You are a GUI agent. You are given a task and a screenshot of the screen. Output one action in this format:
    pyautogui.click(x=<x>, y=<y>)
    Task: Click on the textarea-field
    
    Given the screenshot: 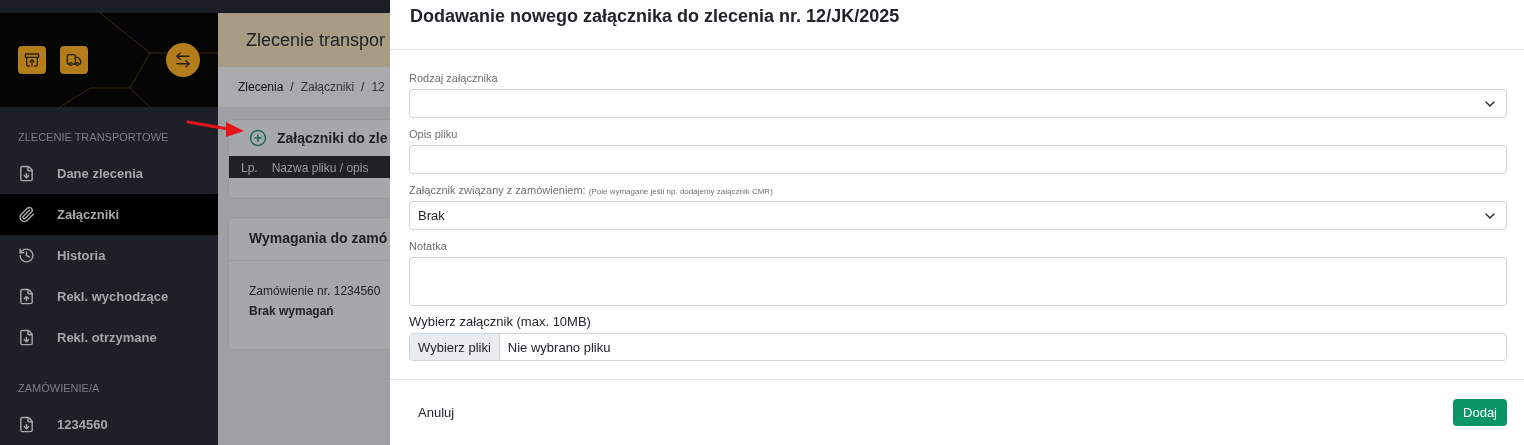 What is the action you would take?
    pyautogui.click(x=958, y=281)
    